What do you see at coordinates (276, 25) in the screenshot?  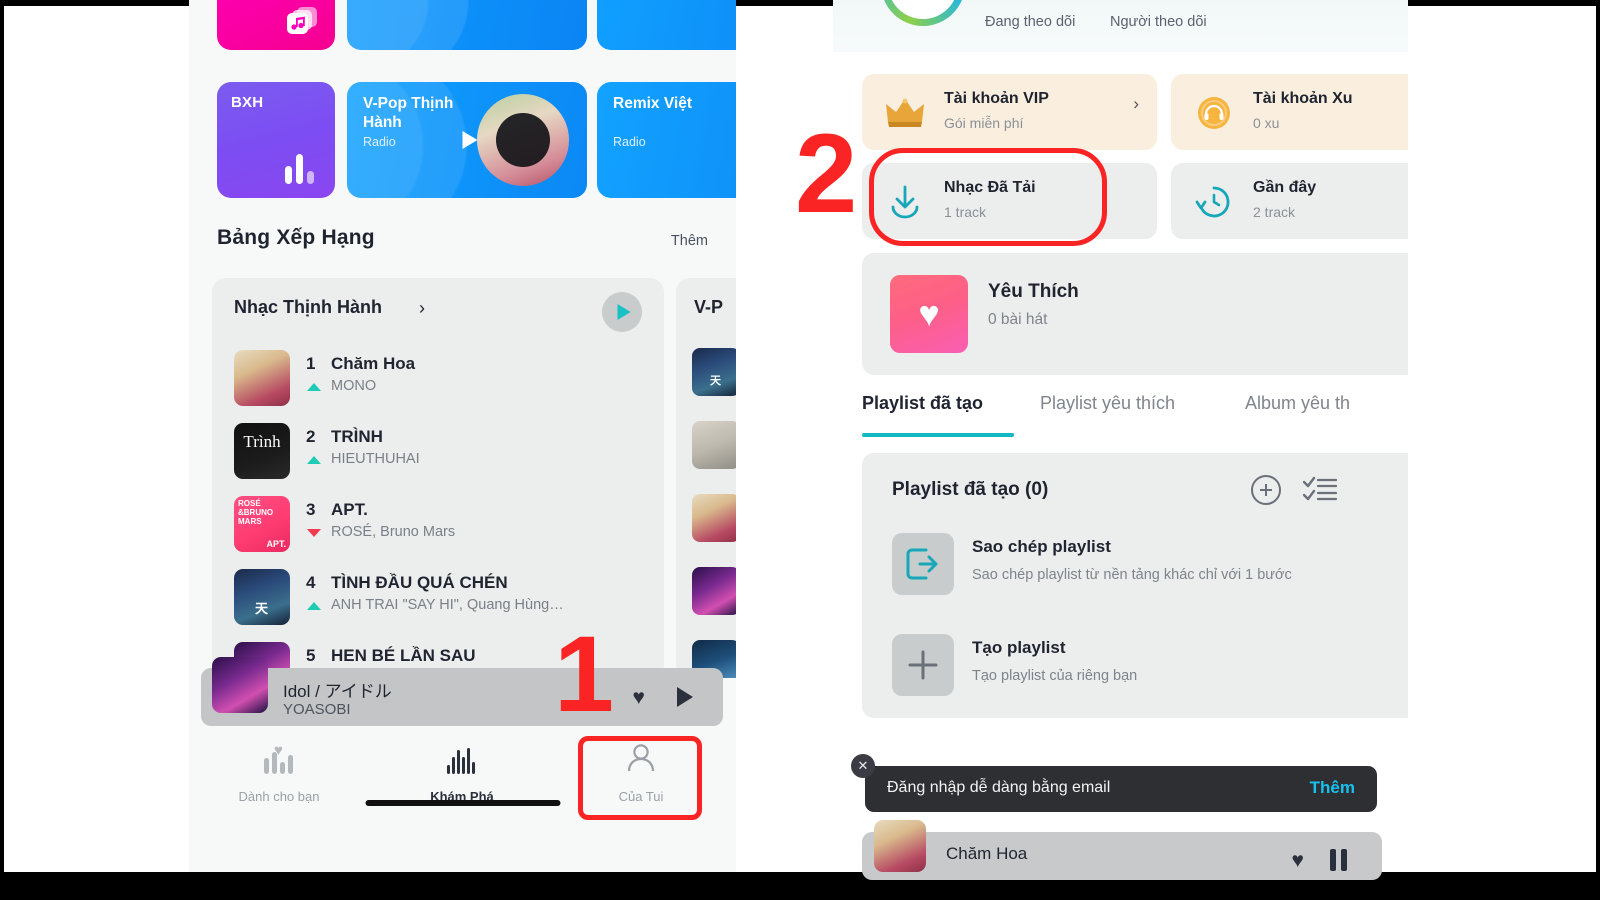 I see `pink-music-tile` at bounding box center [276, 25].